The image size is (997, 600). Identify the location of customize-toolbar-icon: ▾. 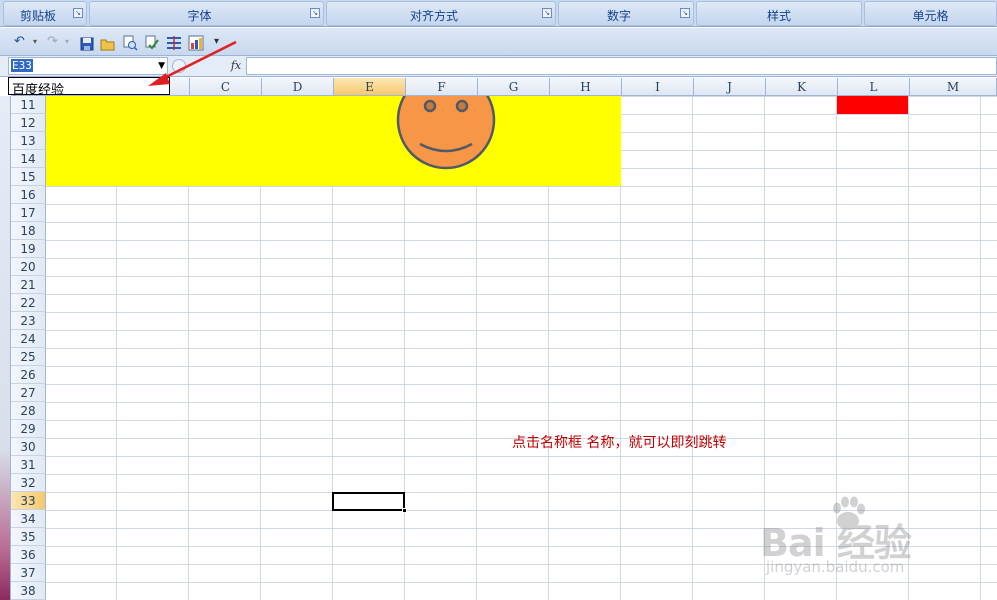
(216, 42).